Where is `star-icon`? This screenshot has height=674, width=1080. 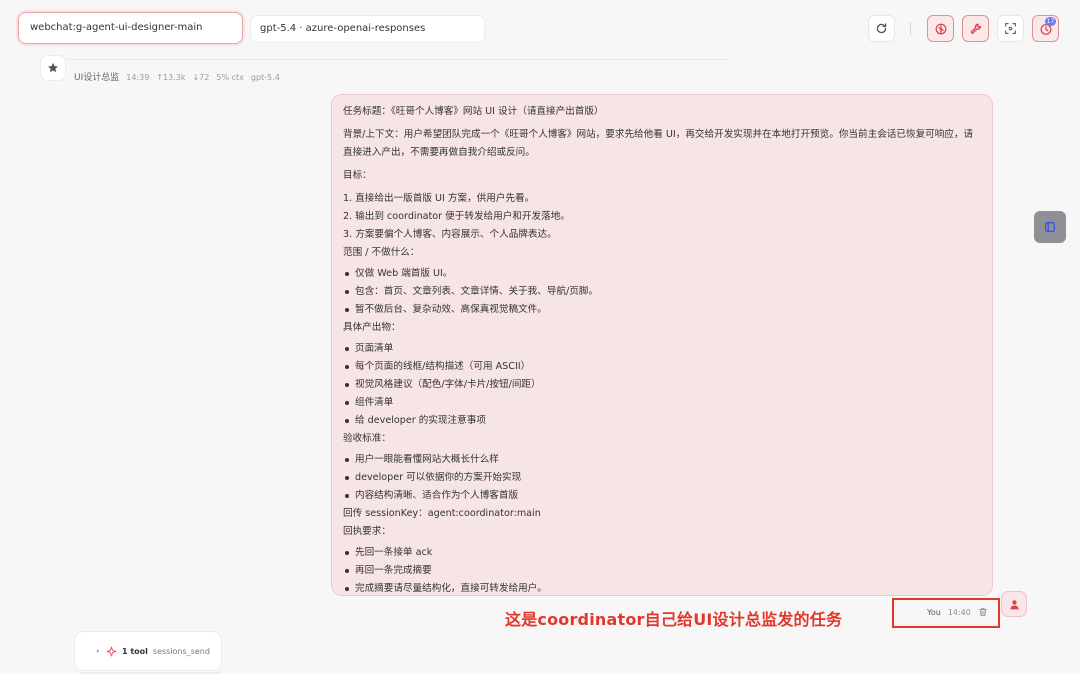
star-icon is located at coordinates (53, 67).